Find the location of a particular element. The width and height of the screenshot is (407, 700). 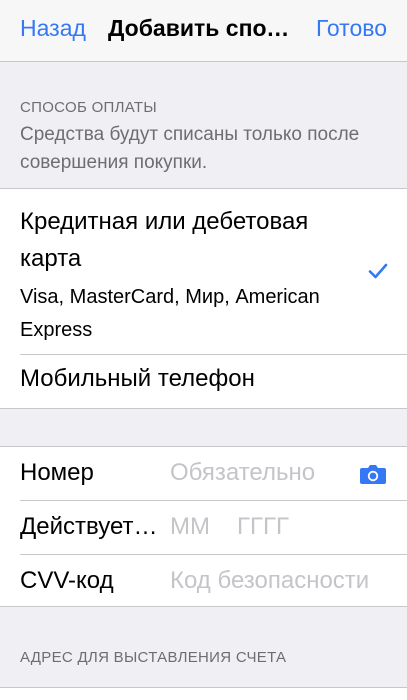

payment-option-mobile: Мобильный телефон is located at coordinates (203, 382).